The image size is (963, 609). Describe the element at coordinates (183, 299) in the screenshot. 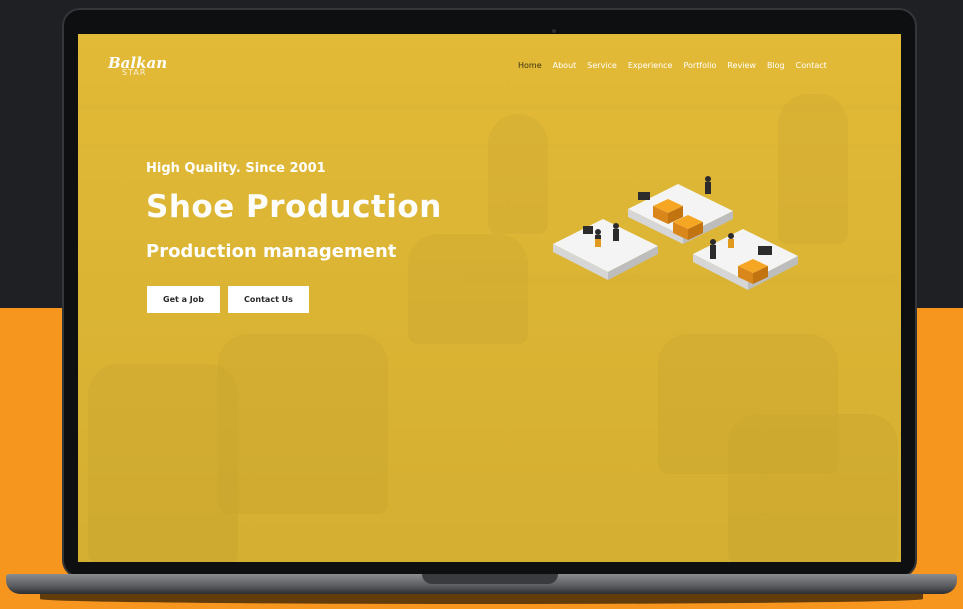

I see `get-a-job-button: Get a Job` at that location.